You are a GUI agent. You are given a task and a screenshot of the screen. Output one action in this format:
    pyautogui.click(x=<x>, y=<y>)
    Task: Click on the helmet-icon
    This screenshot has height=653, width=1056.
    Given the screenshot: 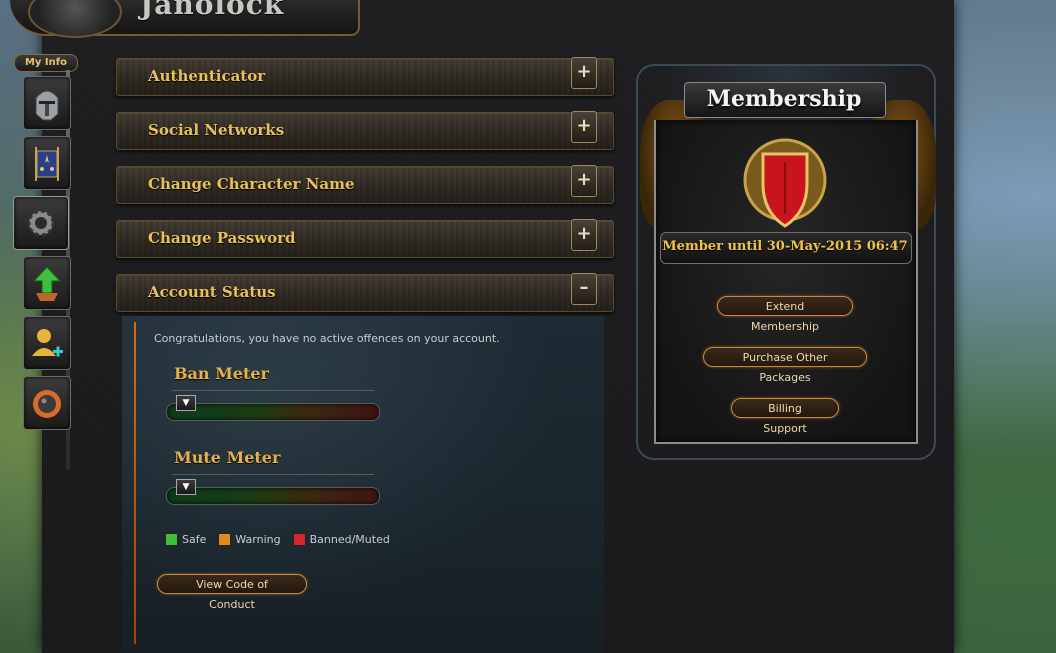 What is the action you would take?
    pyautogui.click(x=47, y=105)
    